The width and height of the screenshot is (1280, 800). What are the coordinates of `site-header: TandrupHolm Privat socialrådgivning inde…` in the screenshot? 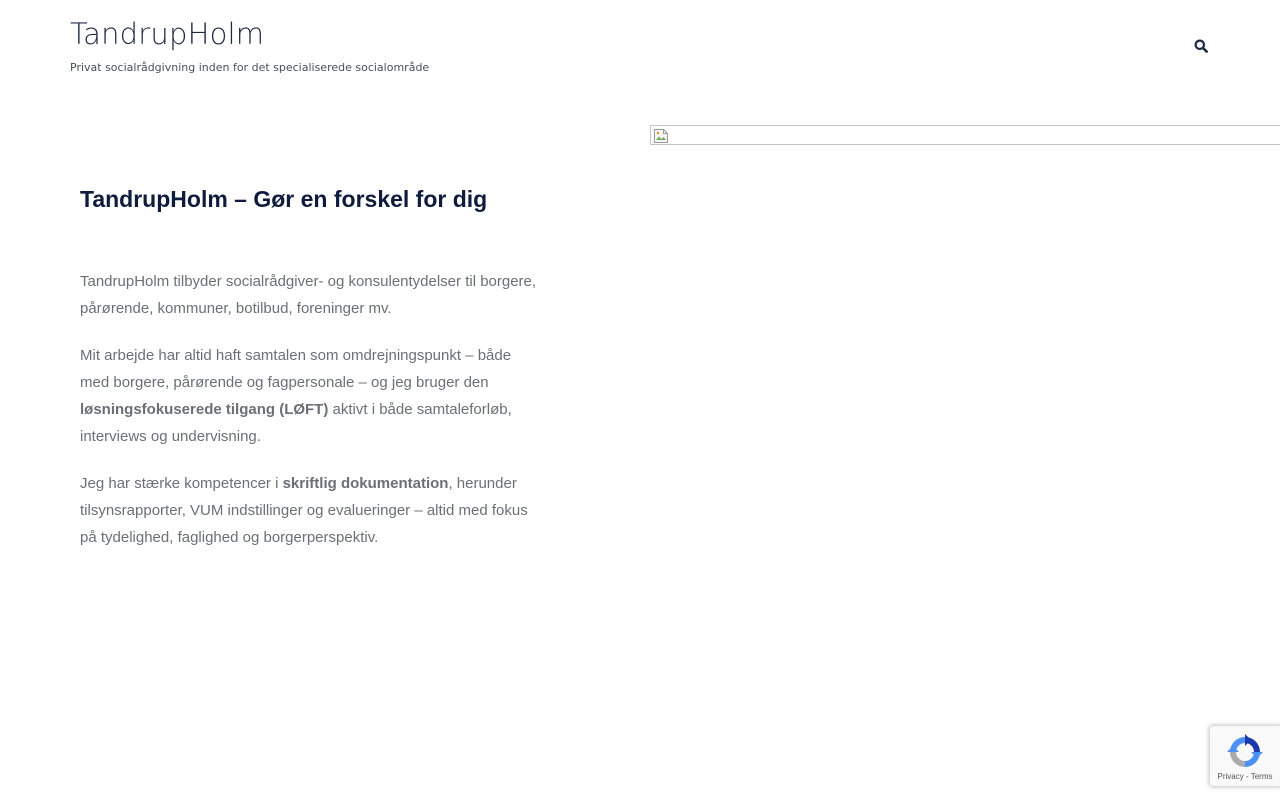 It's located at (640, 50).